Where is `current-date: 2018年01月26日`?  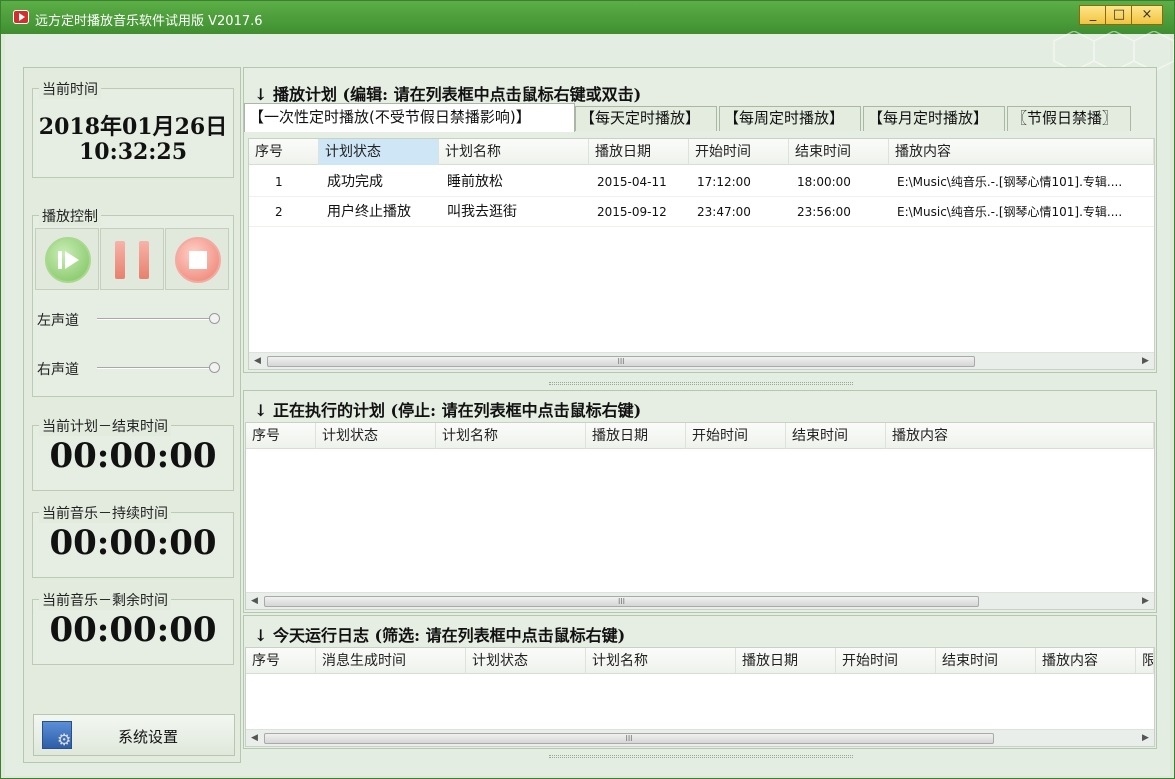 current-date: 2018年01月26日 is located at coordinates (133, 127).